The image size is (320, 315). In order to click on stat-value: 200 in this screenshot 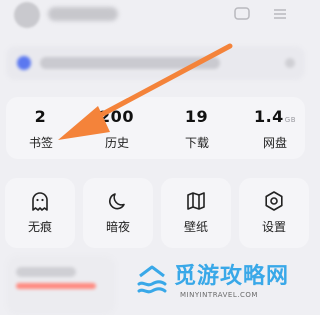, I will do `click(116, 116)`.